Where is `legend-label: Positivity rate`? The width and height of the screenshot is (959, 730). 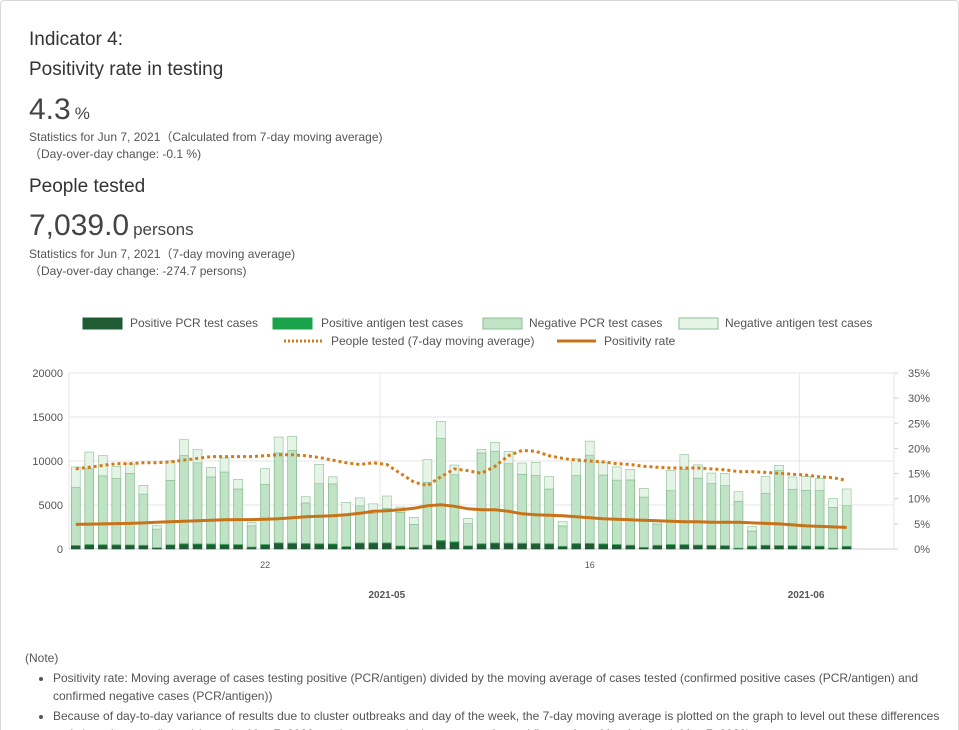
legend-label: Positivity rate is located at coordinates (640, 341).